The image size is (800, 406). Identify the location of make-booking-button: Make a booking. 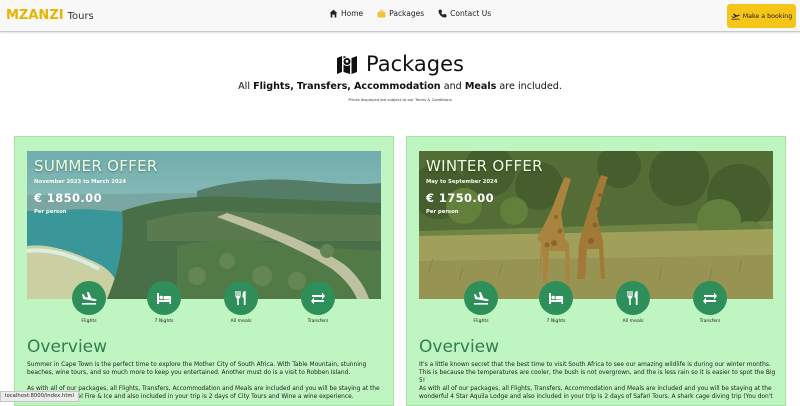
(761, 16).